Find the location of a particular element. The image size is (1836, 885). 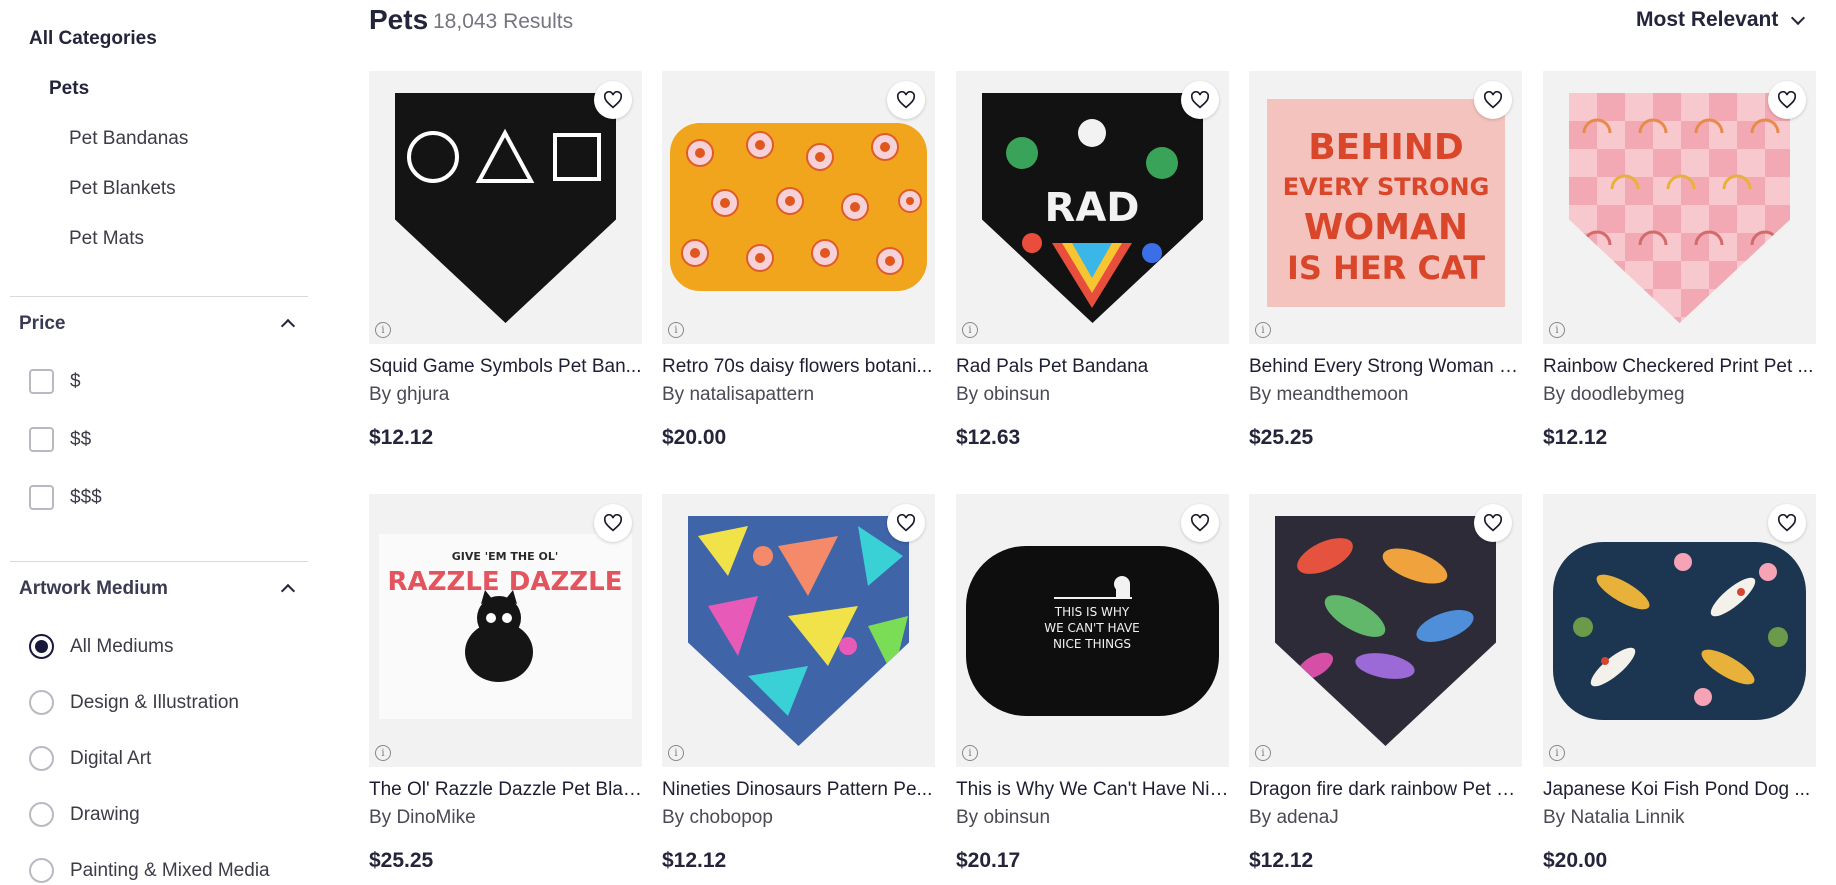

product-artist: By Natalia Linnik is located at coordinates (1679, 818).